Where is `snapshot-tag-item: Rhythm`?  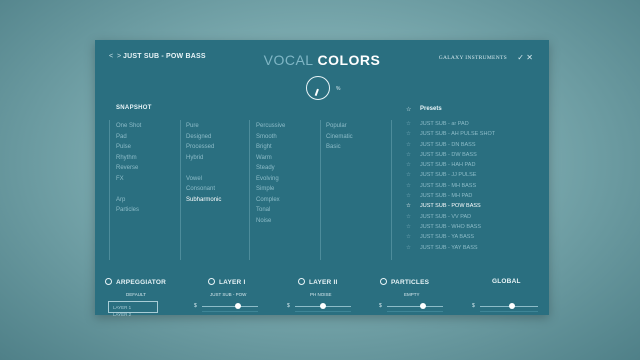 snapshot-tag-item: Rhythm is located at coordinates (128, 158).